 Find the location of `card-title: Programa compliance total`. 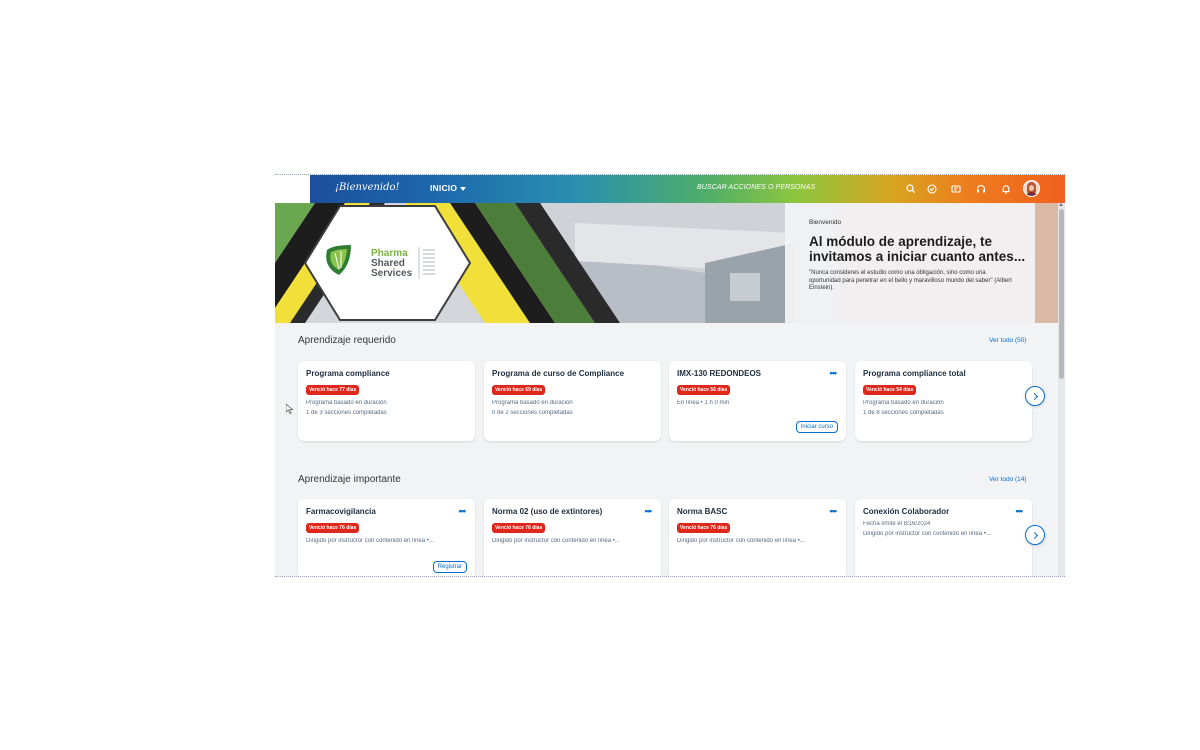

card-title: Programa compliance total is located at coordinates (943, 373).